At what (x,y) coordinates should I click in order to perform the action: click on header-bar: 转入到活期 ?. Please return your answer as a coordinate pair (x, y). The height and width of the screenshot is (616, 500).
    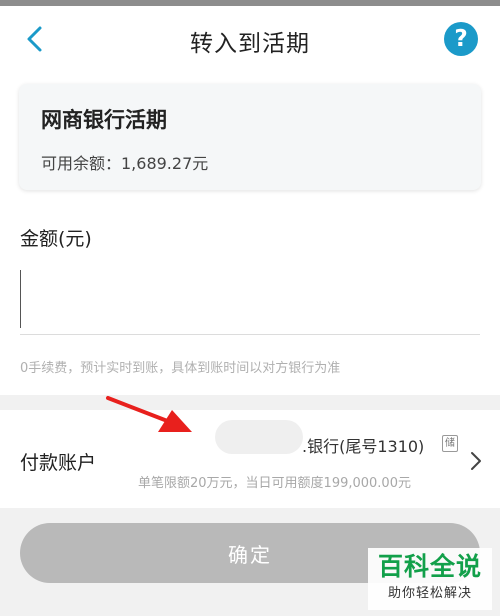
    Looking at the image, I should click on (250, 40).